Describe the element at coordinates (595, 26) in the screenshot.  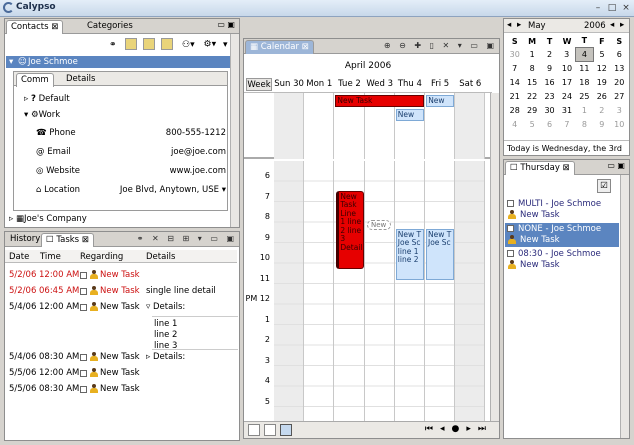
I see `year-label: 2006` at that location.